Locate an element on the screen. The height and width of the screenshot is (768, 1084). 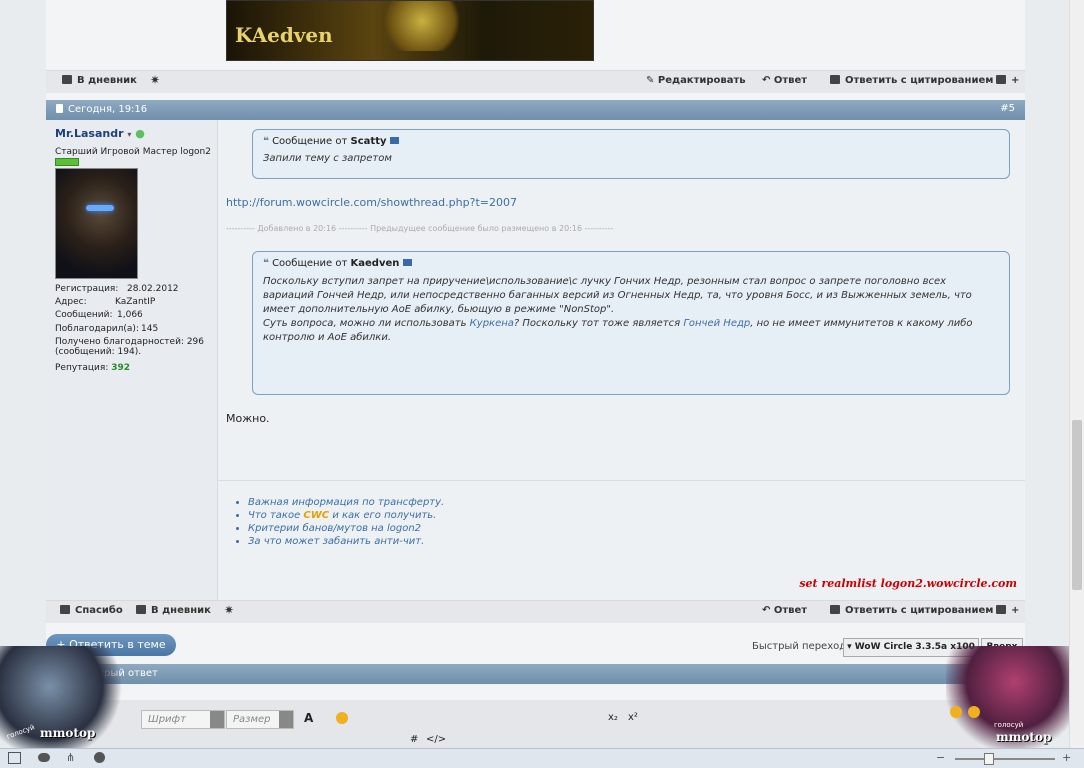
sig-link-text: Что такое is located at coordinates (276, 515).